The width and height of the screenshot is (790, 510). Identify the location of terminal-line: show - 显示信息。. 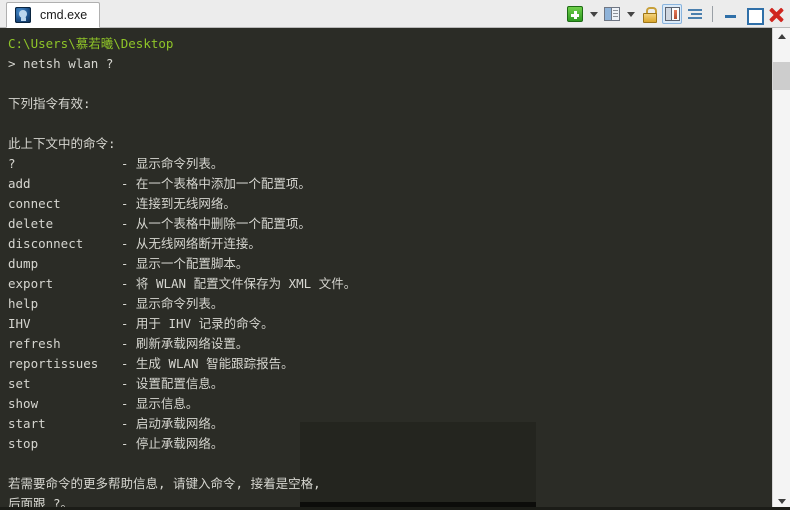
(103, 403).